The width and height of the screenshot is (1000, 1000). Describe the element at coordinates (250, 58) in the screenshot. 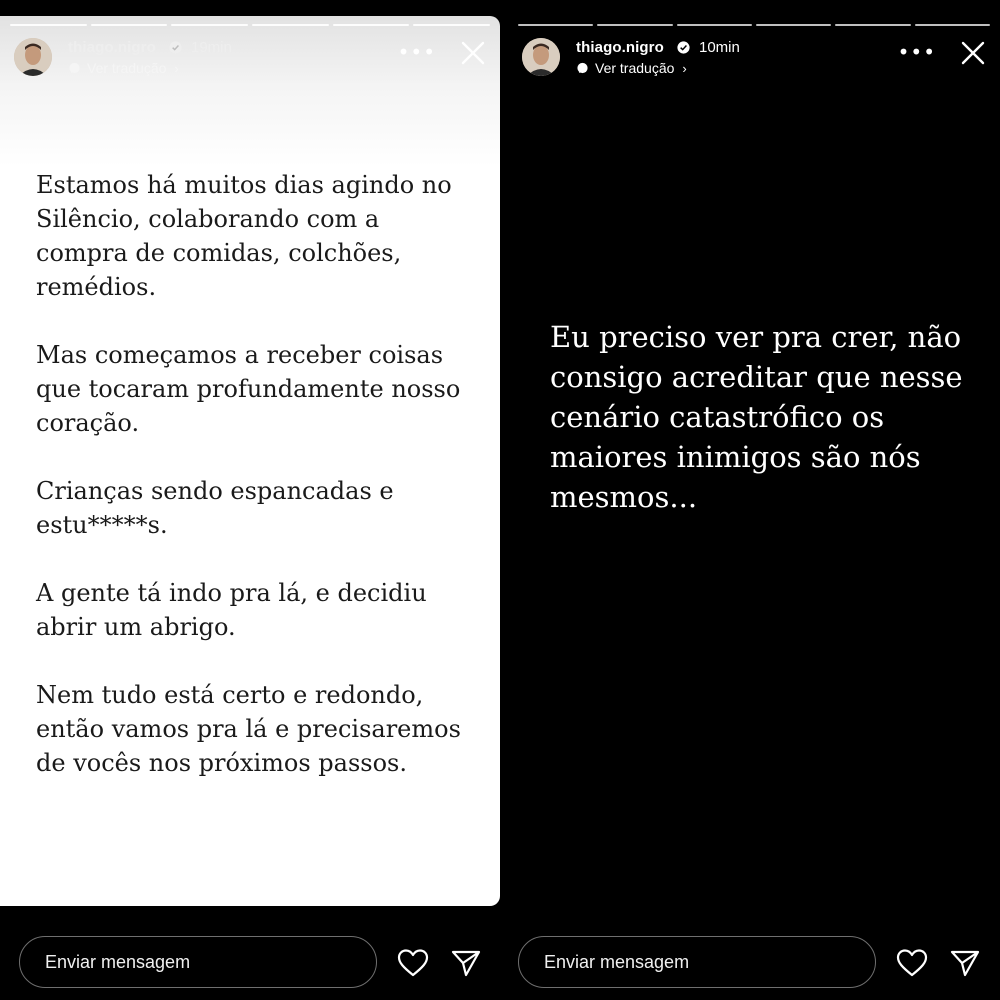

I see `story-header: thiago.nigro 19min Ver tradução › •••` at that location.